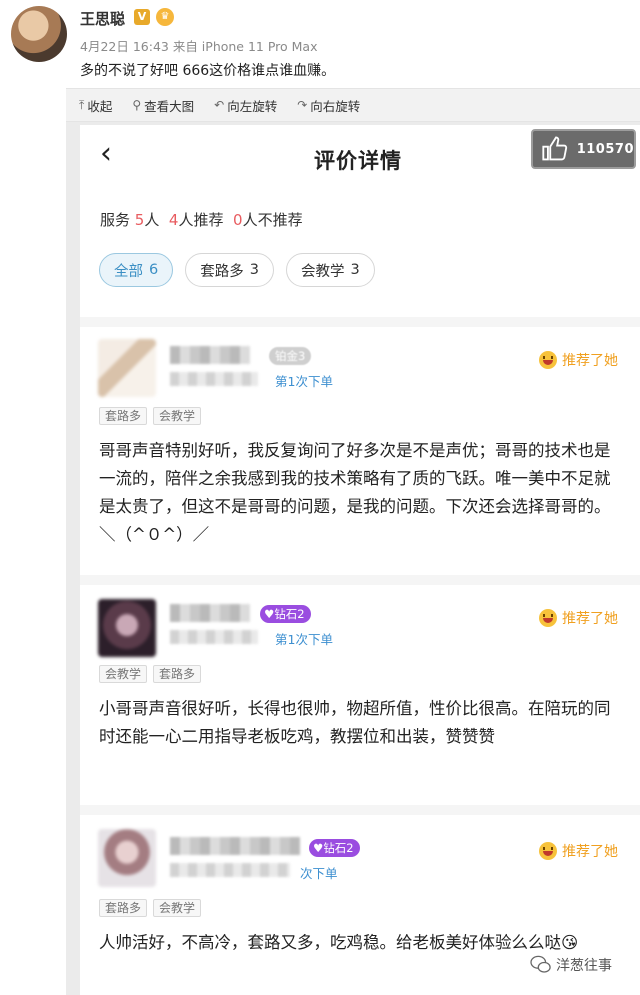 Image resolution: width=640 pixels, height=995 pixels. I want to click on post-meta: 4月22日 16:43 来自 iPhone 11 Pro Max, so click(199, 46).